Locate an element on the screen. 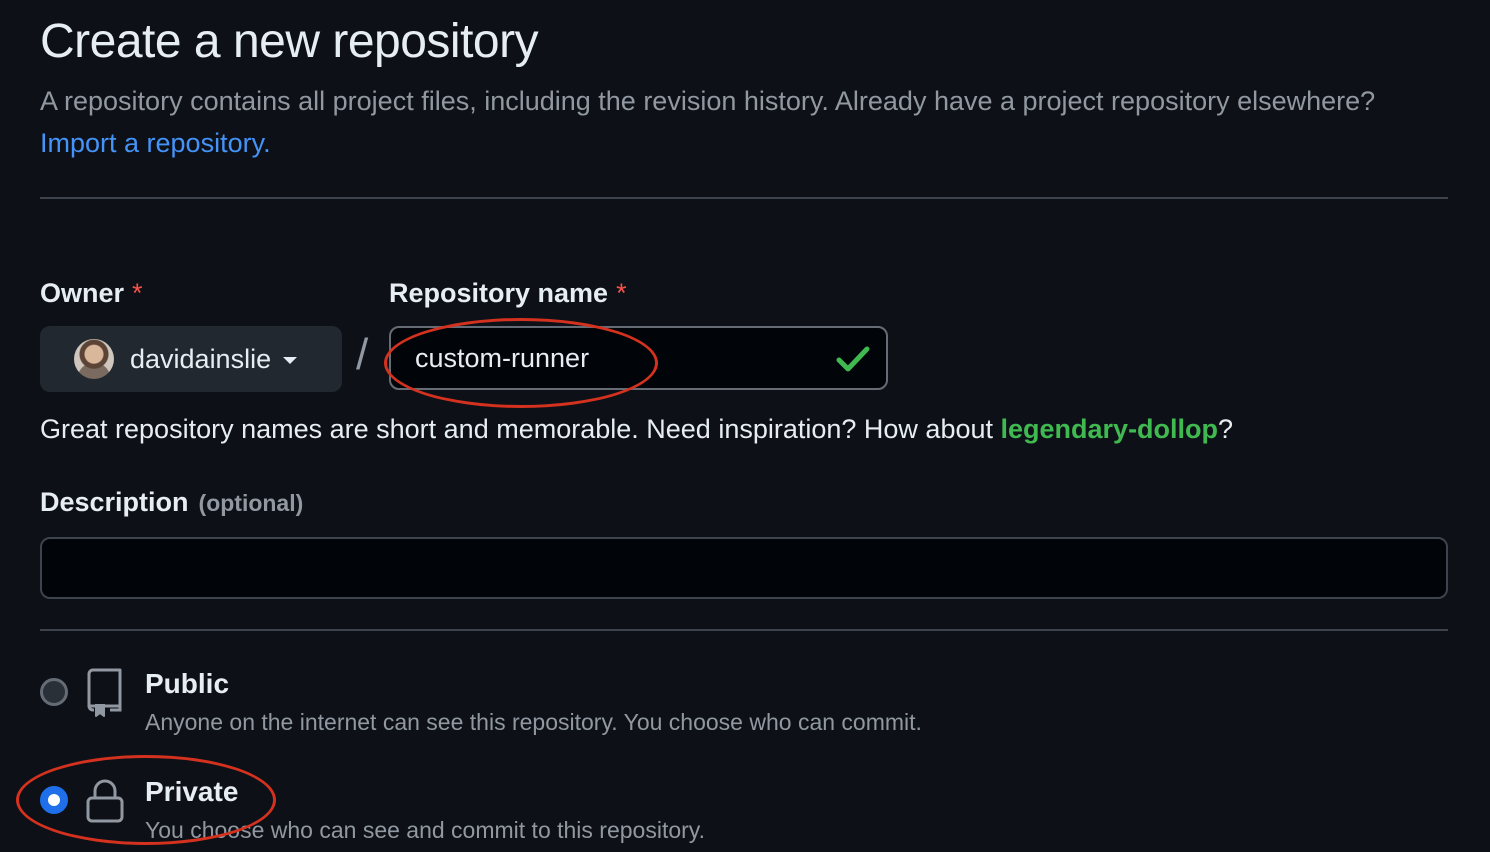 The height and width of the screenshot is (852, 1490). visibility-public-title: Public is located at coordinates (187, 683).